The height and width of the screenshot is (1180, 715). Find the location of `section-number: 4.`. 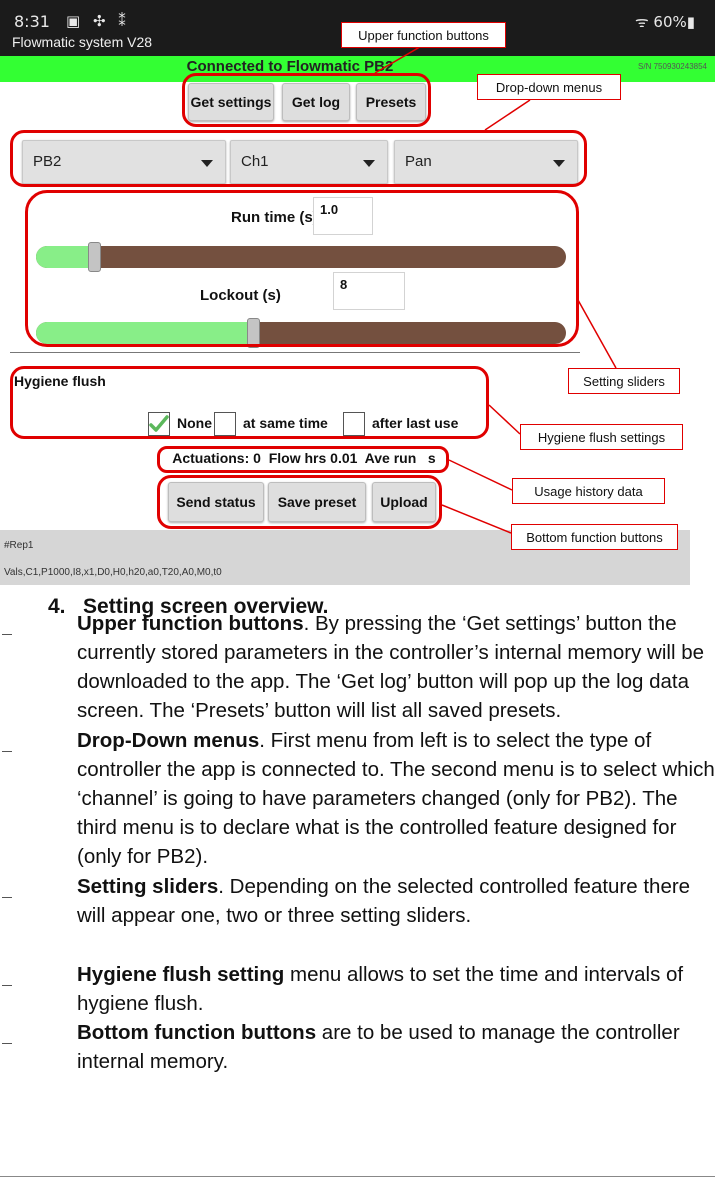

section-number: 4. is located at coordinates (57, 606).